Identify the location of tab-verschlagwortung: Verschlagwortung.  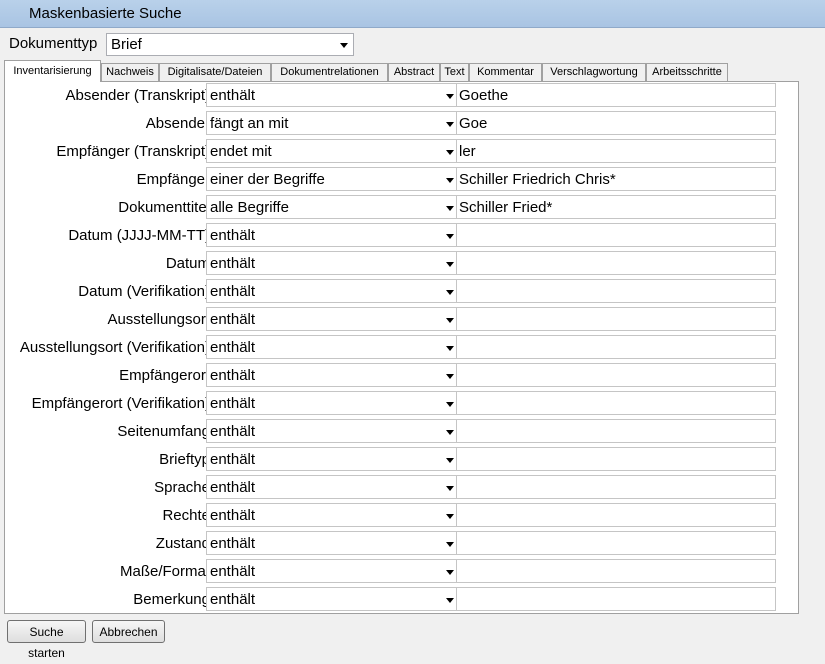
(594, 72).